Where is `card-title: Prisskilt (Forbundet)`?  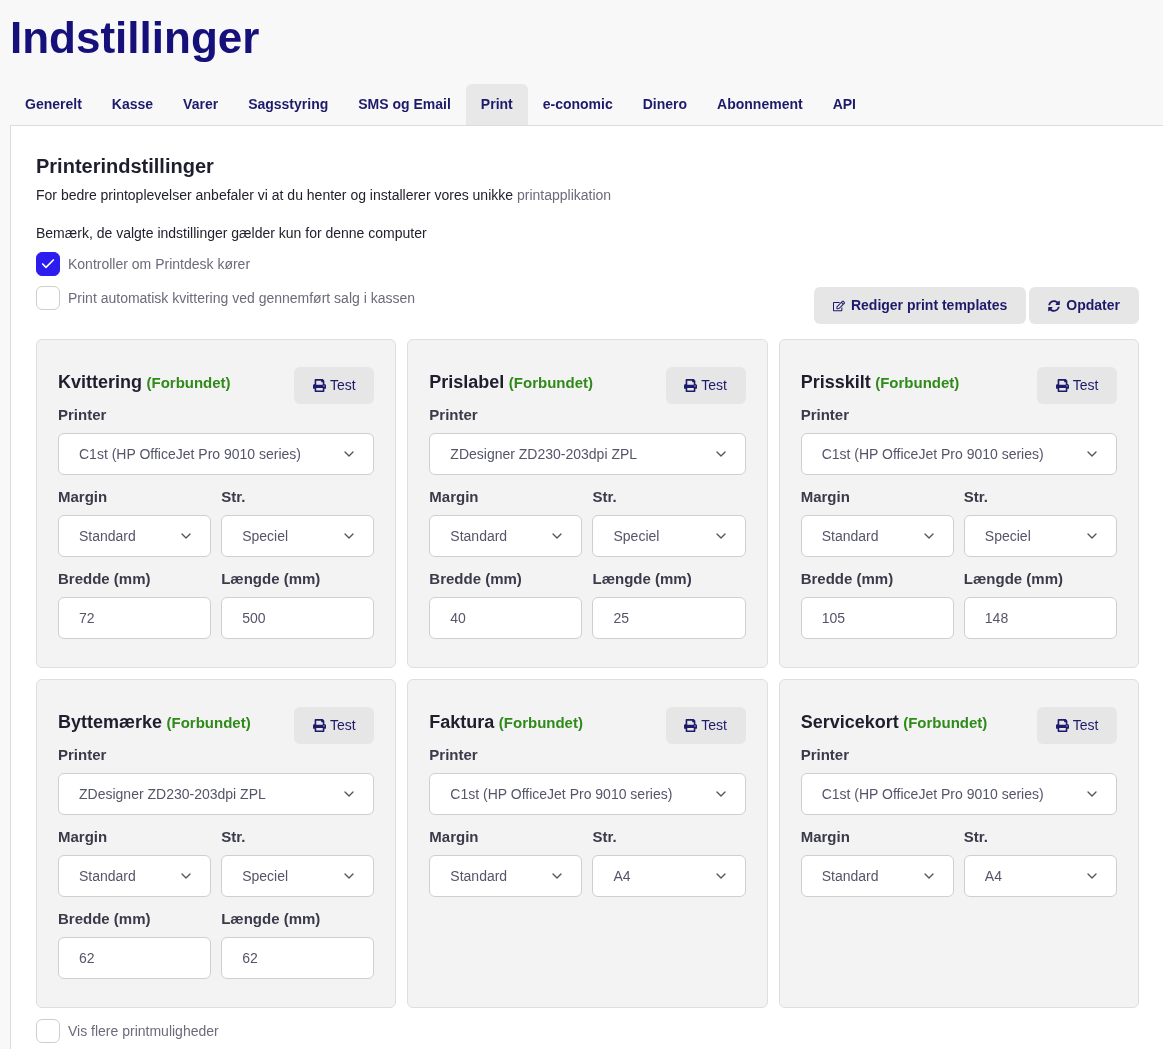 card-title: Prisskilt (Forbundet) is located at coordinates (880, 382).